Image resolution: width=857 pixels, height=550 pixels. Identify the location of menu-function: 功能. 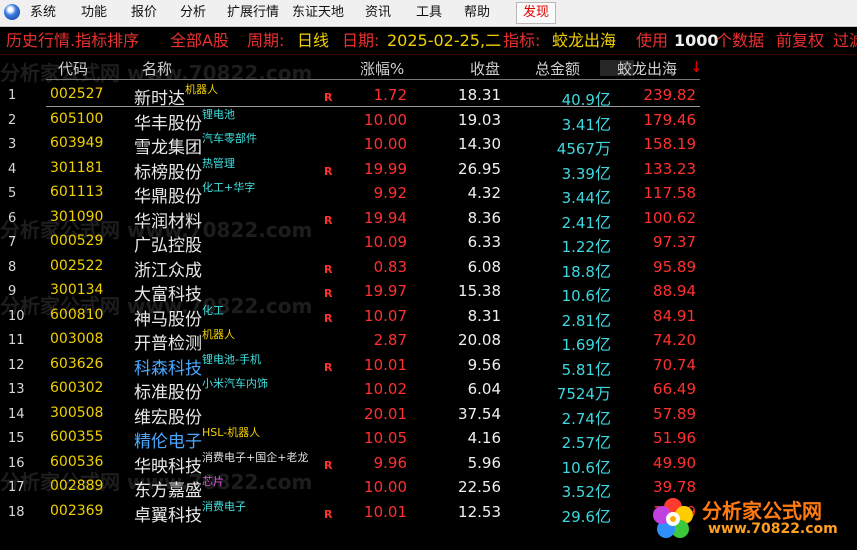
(94, 13).